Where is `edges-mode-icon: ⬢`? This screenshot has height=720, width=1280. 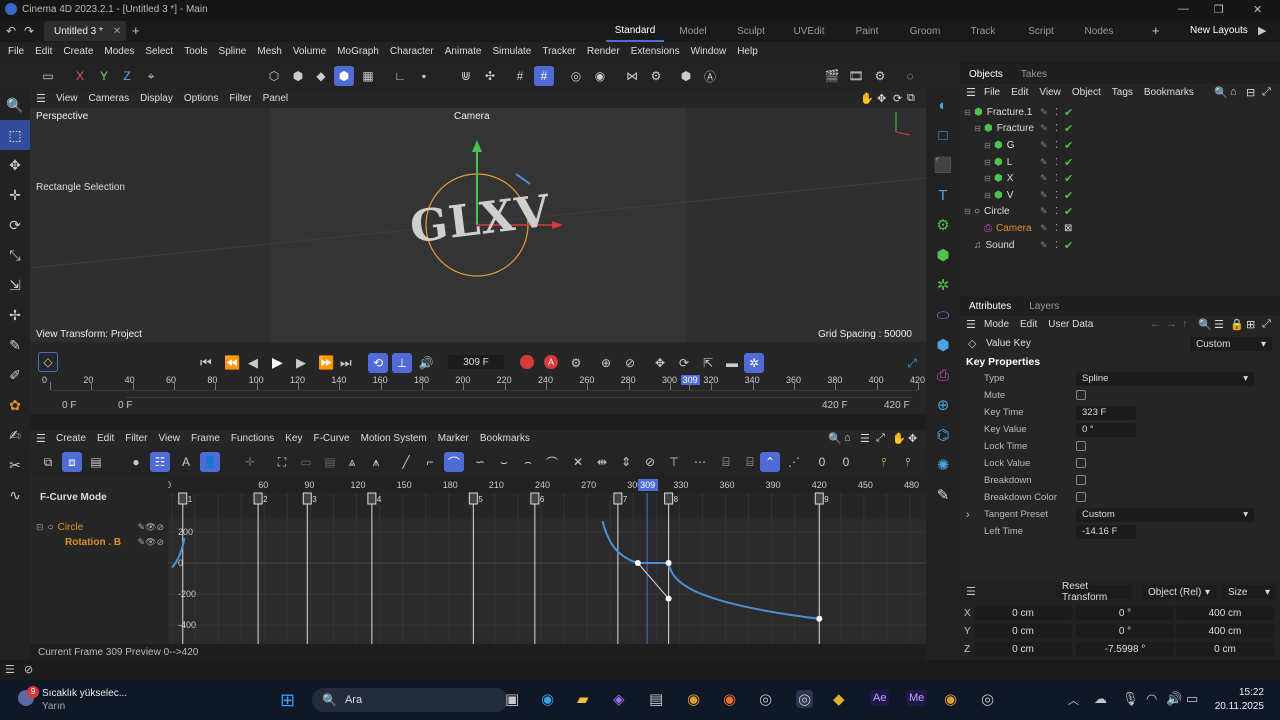
edges-mode-icon: ⬢ is located at coordinates (298, 76).